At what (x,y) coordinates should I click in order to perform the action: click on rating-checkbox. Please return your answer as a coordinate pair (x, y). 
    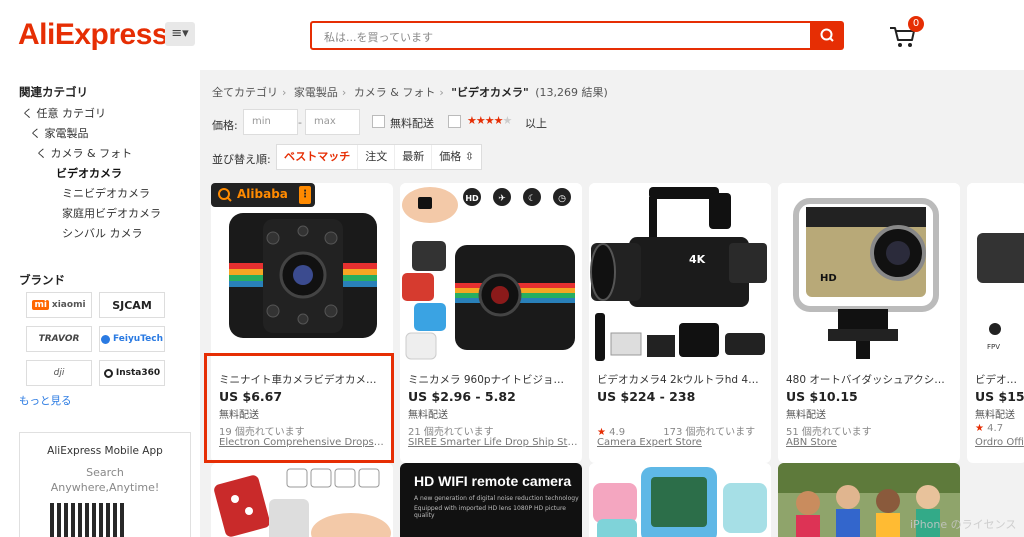
    Looking at the image, I should click on (454, 121).